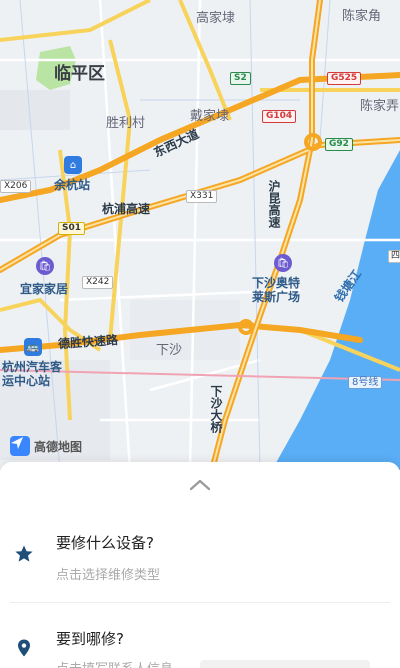 The width and height of the screenshot is (400, 668). Describe the element at coordinates (58, 446) in the screenshot. I see `amap-logo-text: 高德地图` at that location.